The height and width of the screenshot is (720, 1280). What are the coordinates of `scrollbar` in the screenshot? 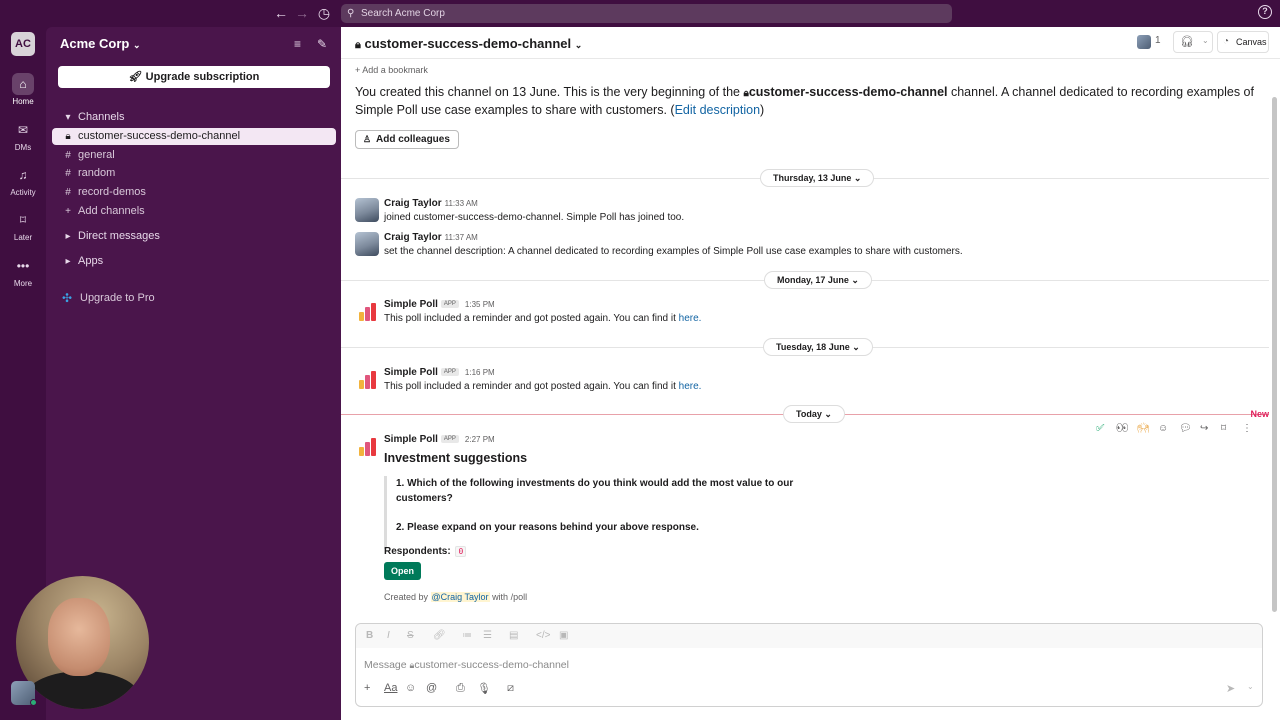 It's located at (1274, 354).